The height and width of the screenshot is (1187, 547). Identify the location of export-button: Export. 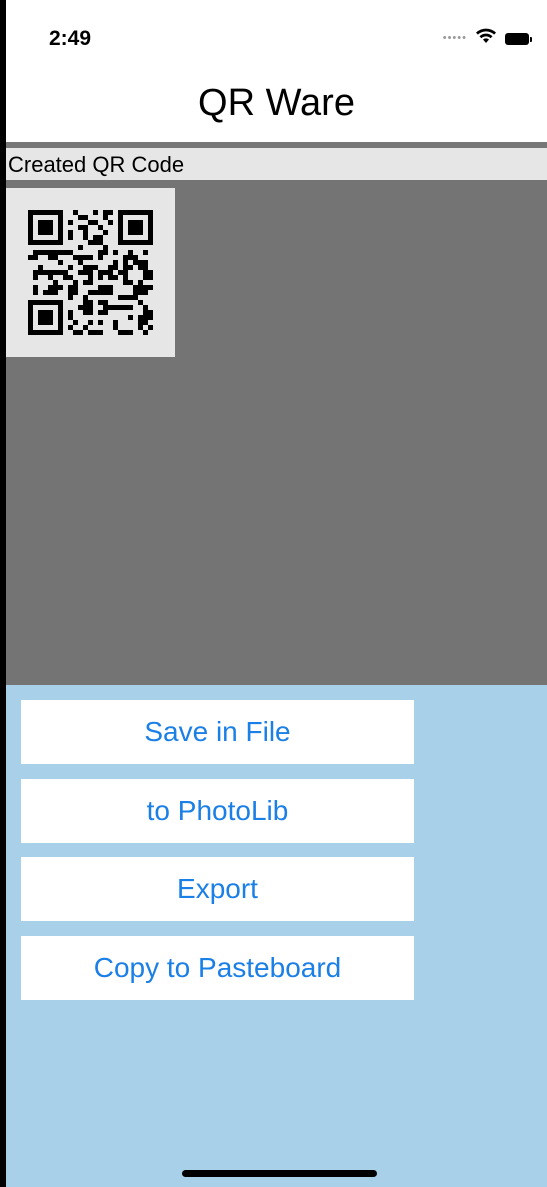
(217, 889).